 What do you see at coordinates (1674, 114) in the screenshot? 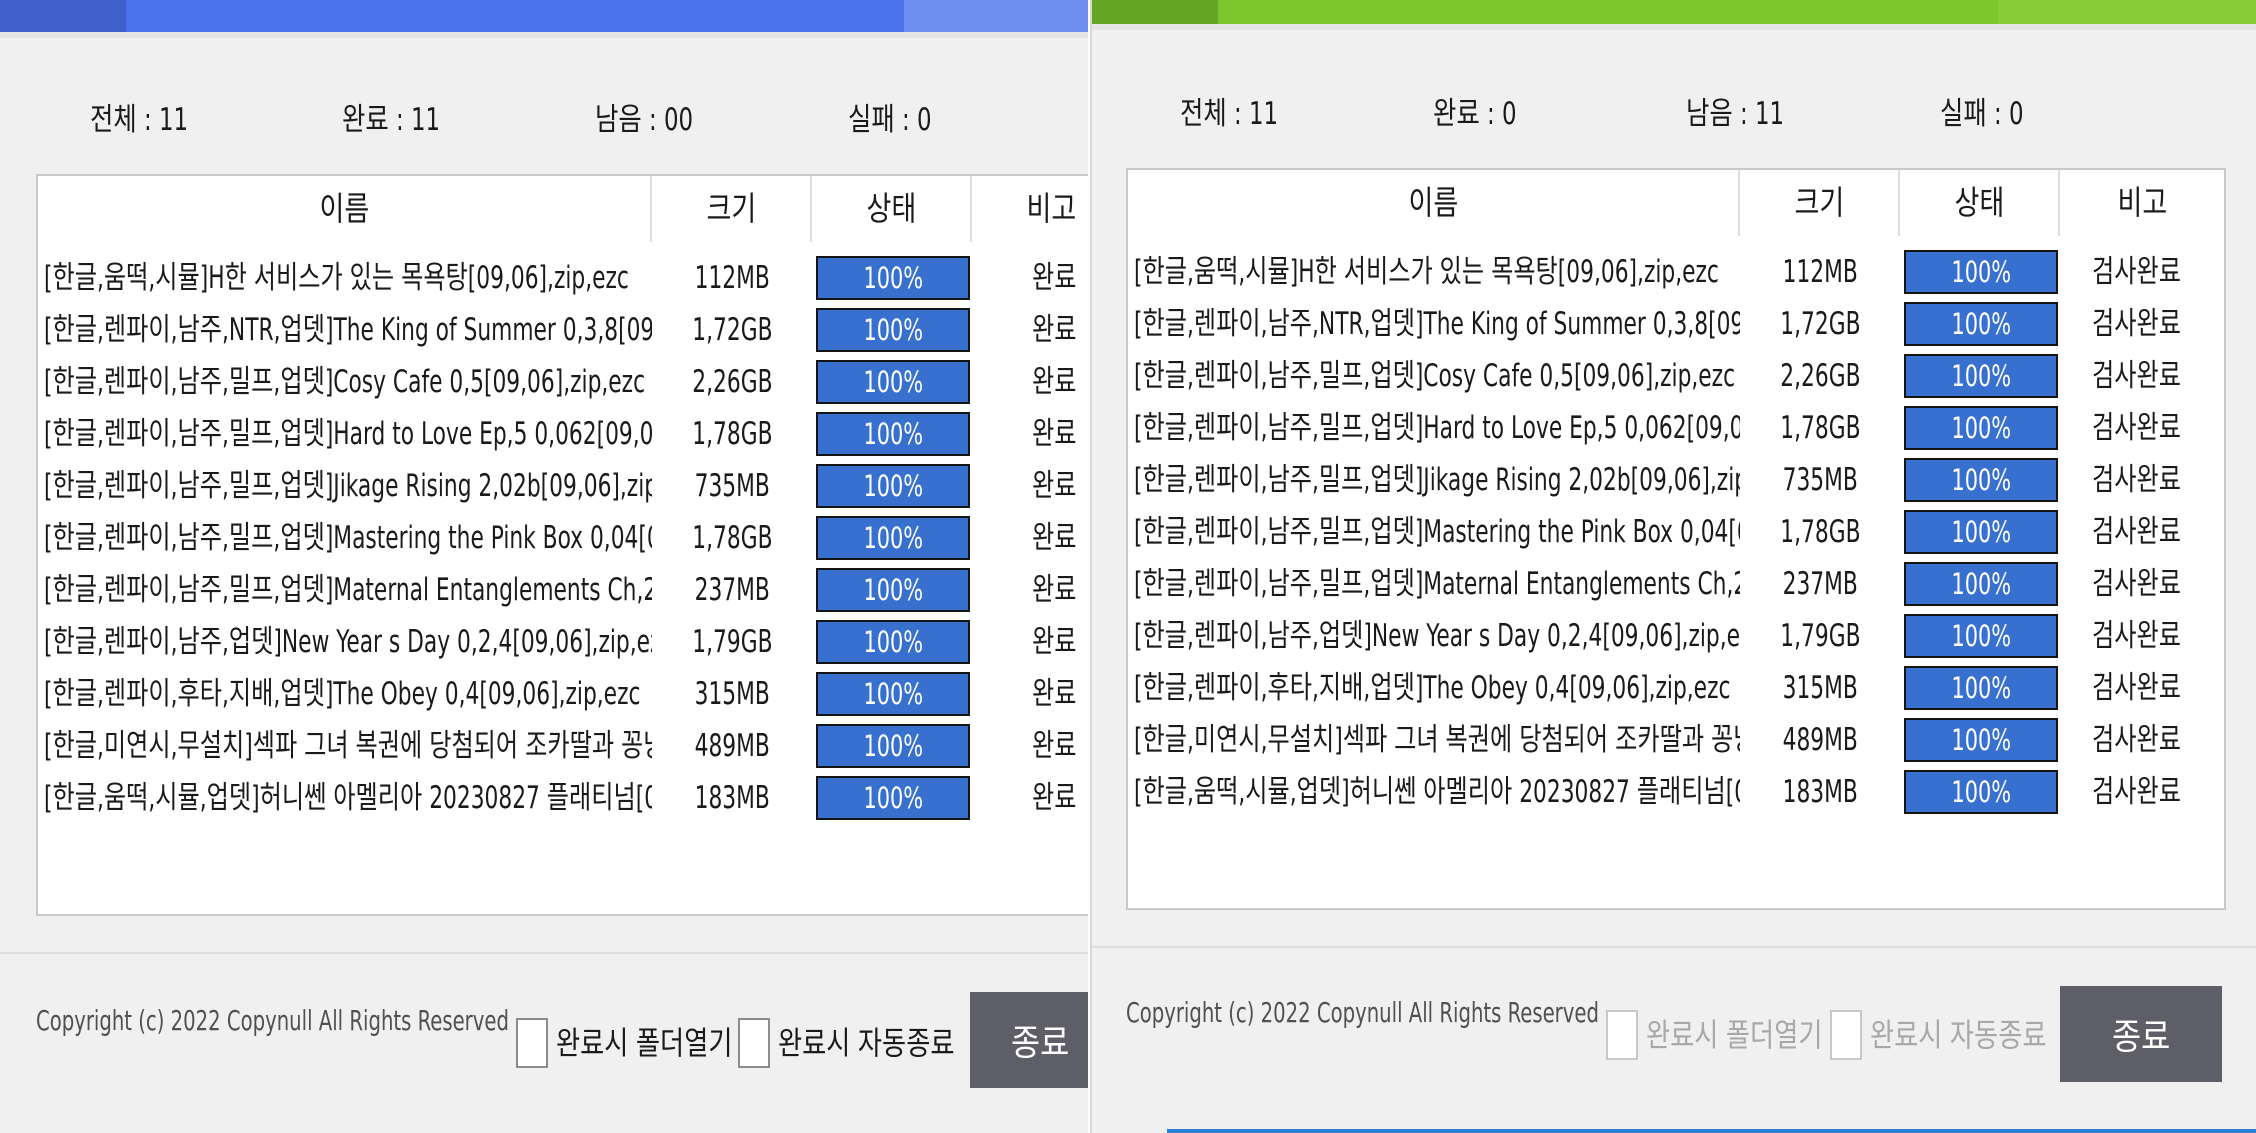
I see `stats-bar: 전체 : 11 완료 : 0 남음 : 11 실패 : 0` at bounding box center [1674, 114].